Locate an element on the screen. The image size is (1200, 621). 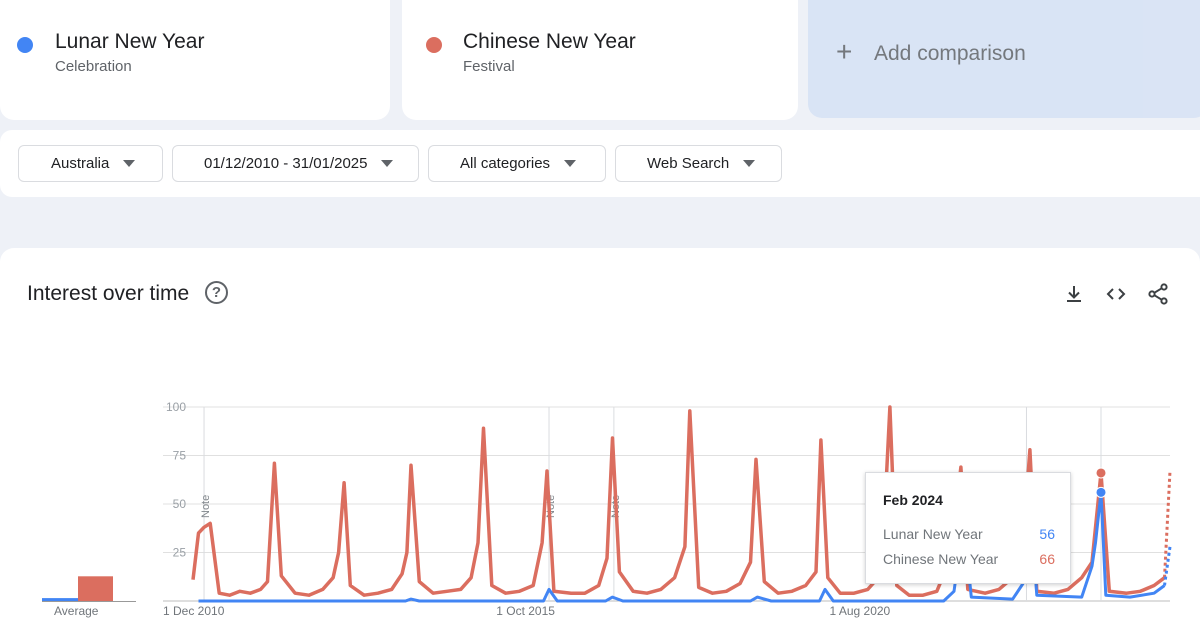
y-tick-label: 25 is located at coordinates (180, 553).